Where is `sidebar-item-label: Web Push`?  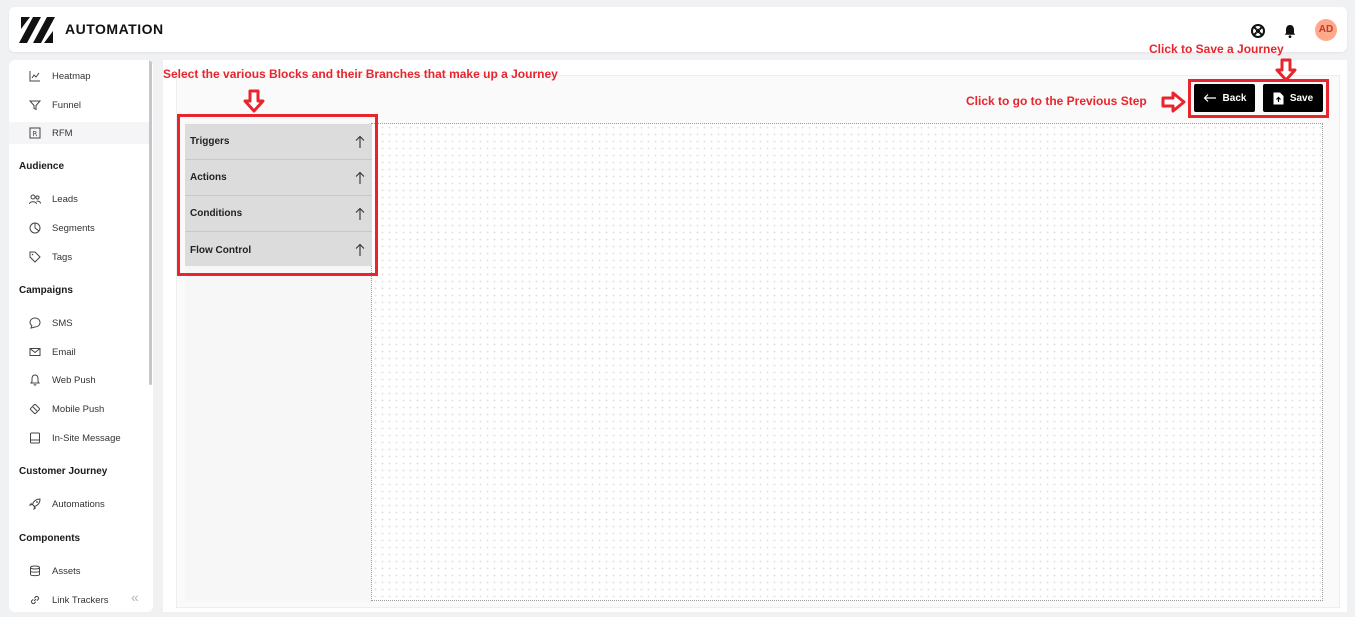
sidebar-item-label: Web Push is located at coordinates (74, 380).